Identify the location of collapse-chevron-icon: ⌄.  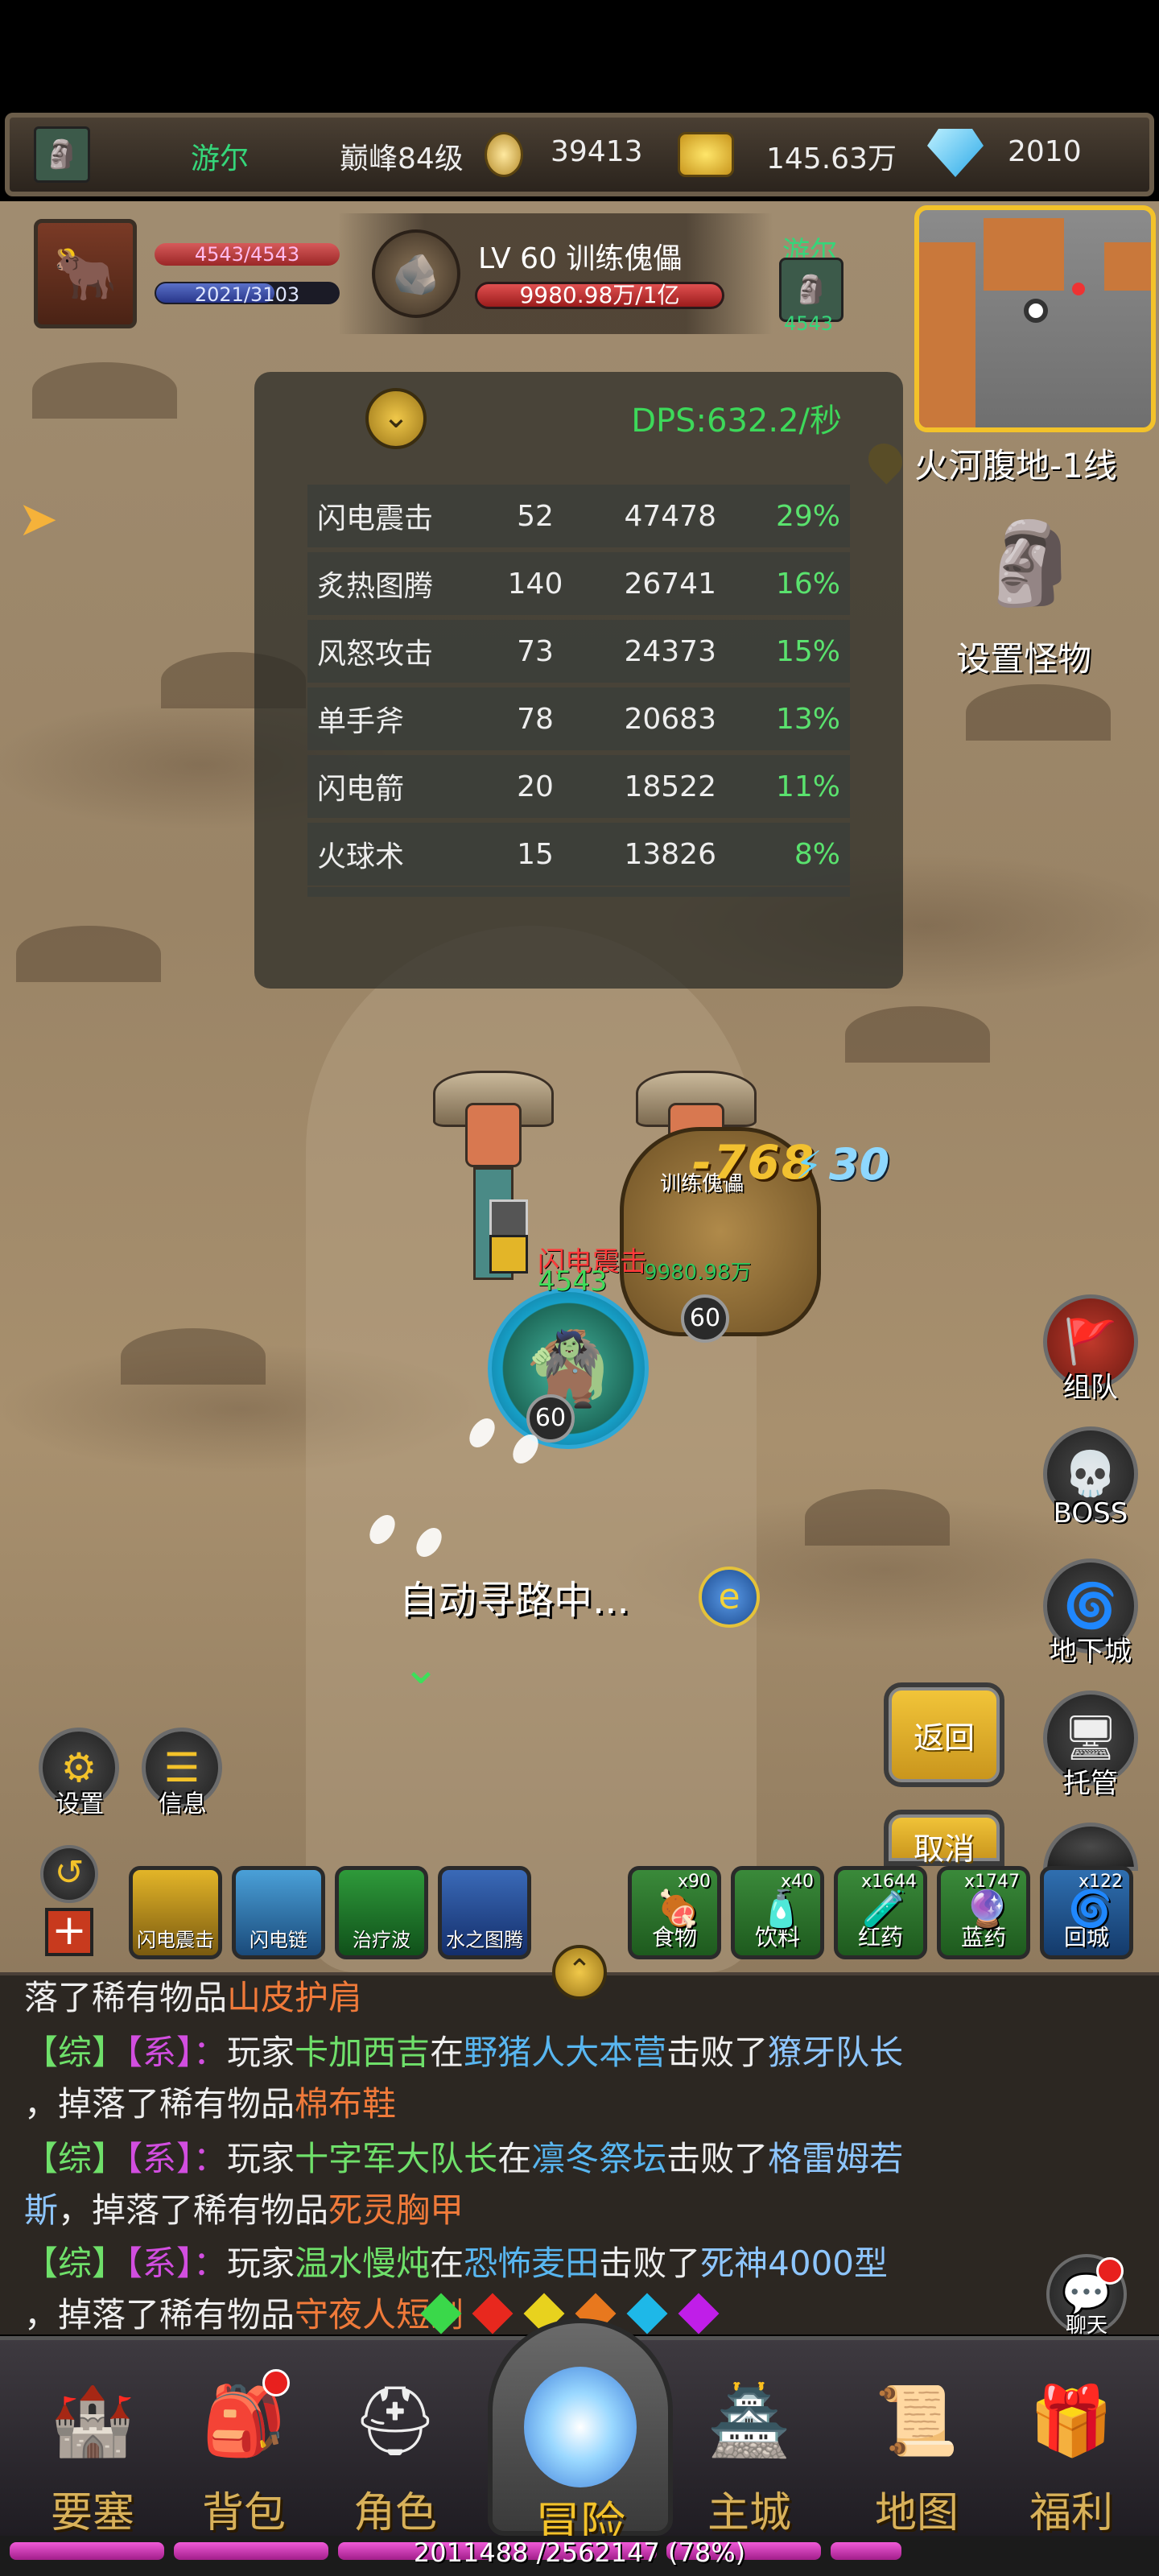
(396, 418).